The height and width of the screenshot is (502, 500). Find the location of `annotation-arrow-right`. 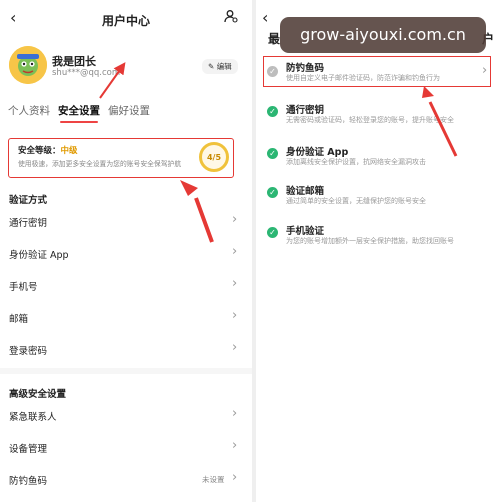

annotation-arrow-right is located at coordinates (440, 121).